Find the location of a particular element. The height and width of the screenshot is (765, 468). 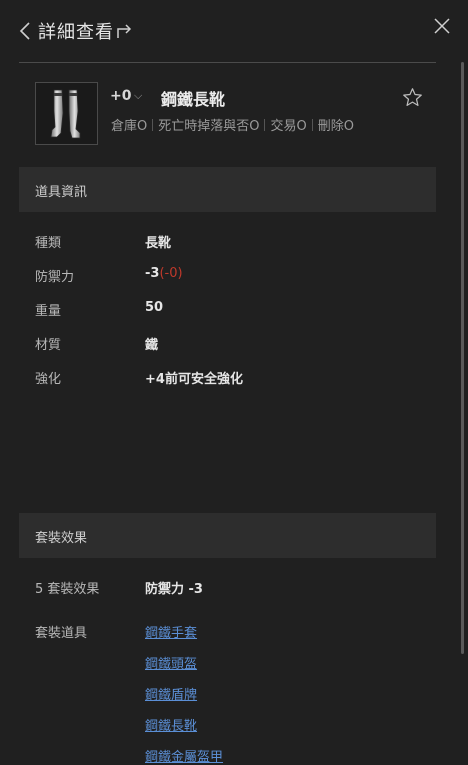

row-label-material: 材質 is located at coordinates (48, 345).